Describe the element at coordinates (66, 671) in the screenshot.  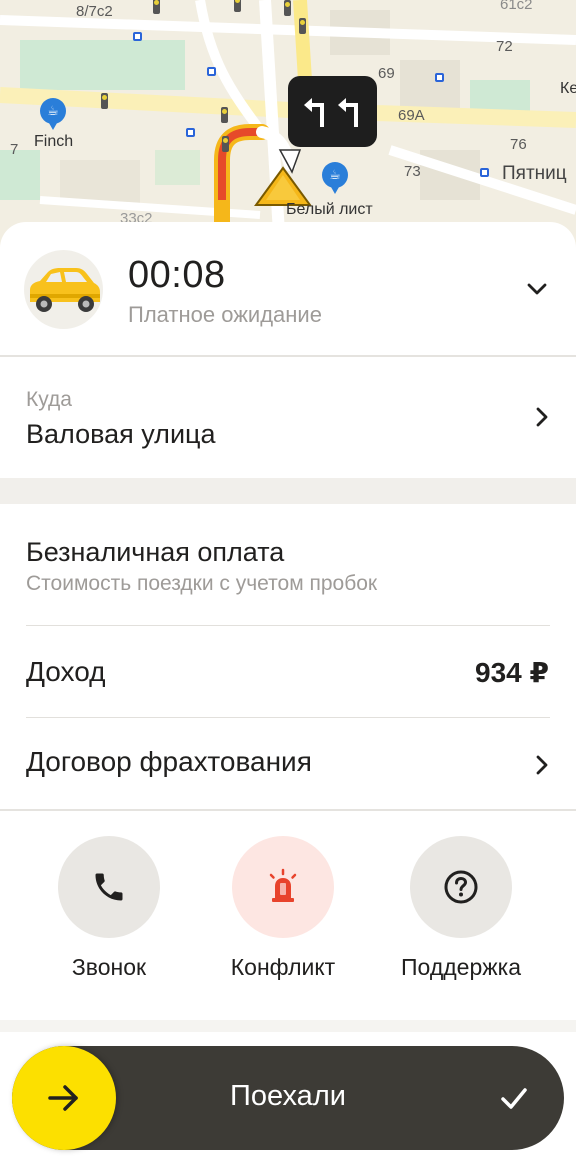
I see `income-label: Доход` at that location.